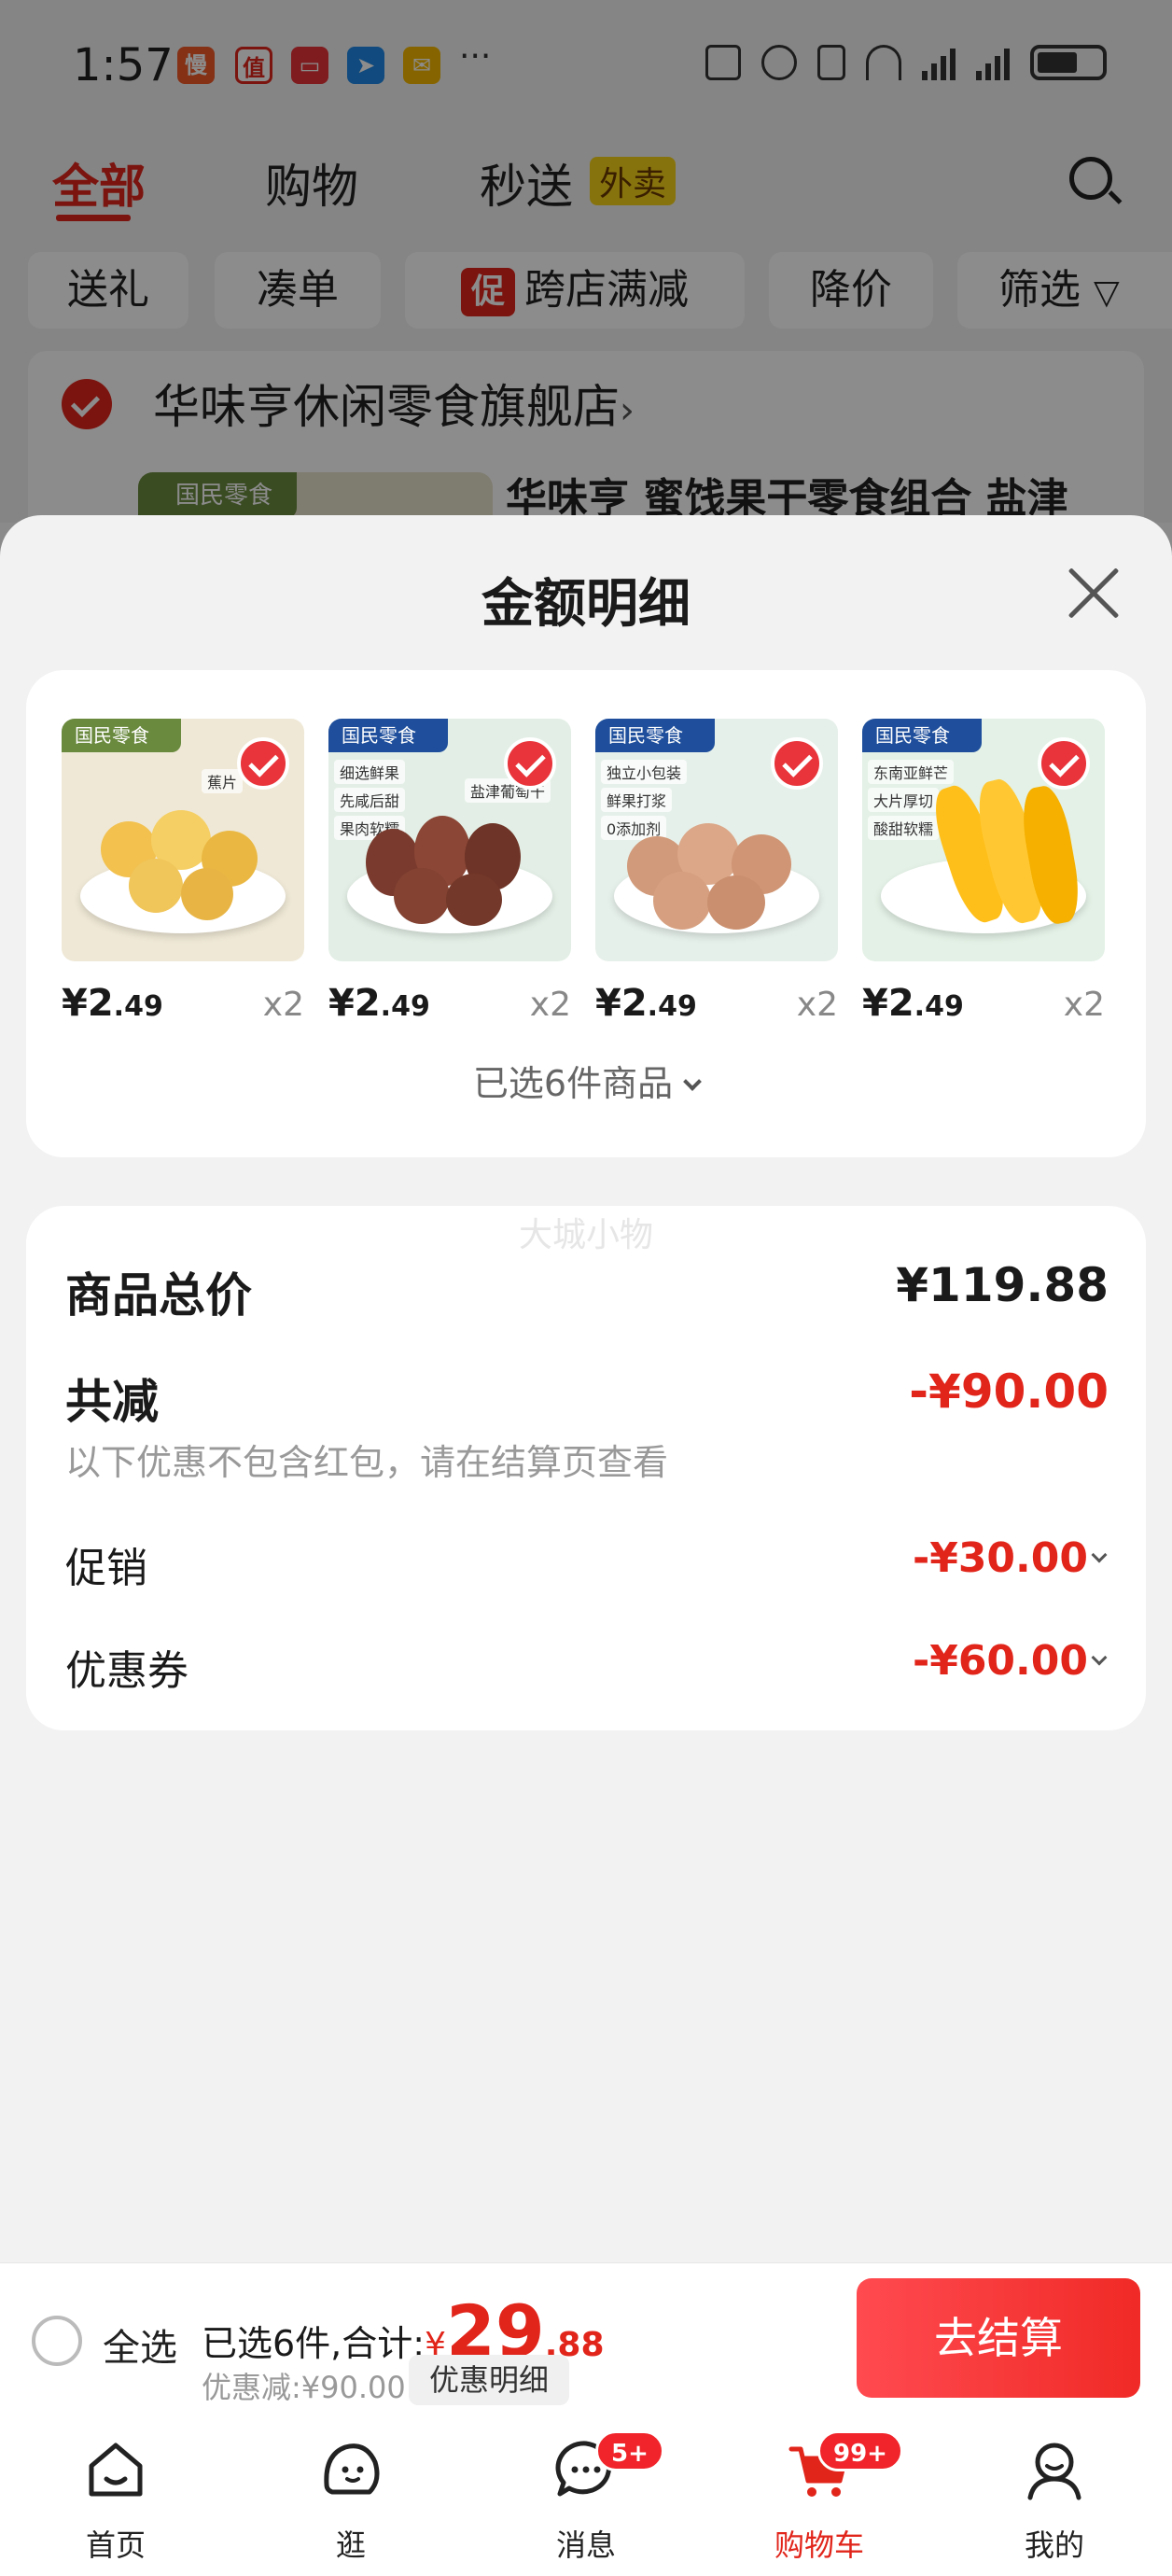 The image size is (1172, 2576). What do you see at coordinates (127, 1671) in the screenshot?
I see `coupon-label: 优惠券` at bounding box center [127, 1671].